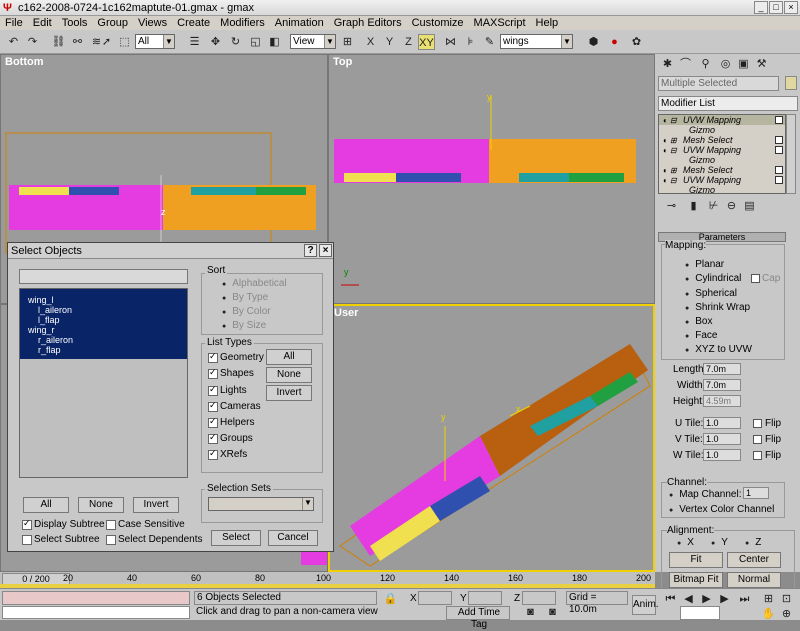 The image size is (800, 631). Describe the element at coordinates (325, 250) in the screenshot. I see `dialog-close-button: ×` at that location.